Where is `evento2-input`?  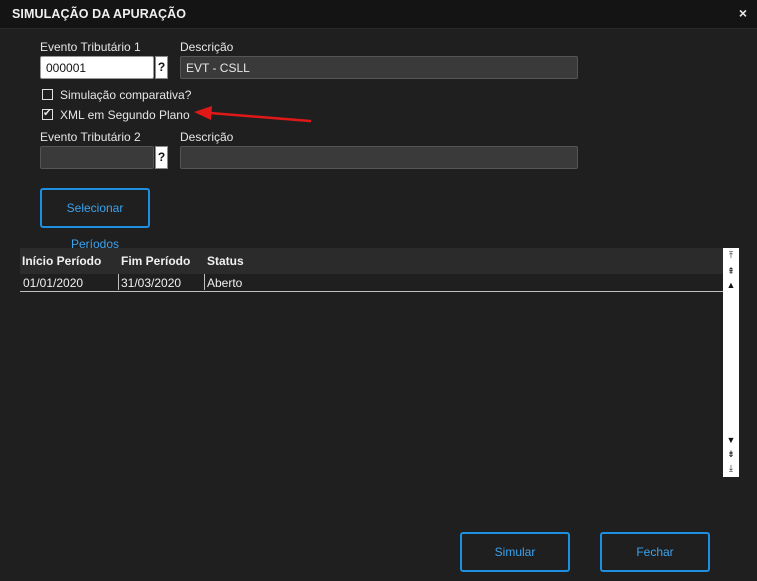 evento2-input is located at coordinates (97, 157).